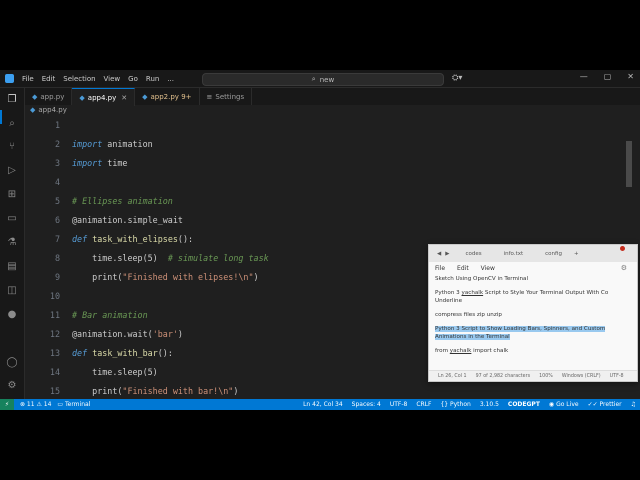 The height and width of the screenshot is (480, 640). Describe the element at coordinates (12, 219) in the screenshot. I see `remote-explorer-icon: ▭` at that location.